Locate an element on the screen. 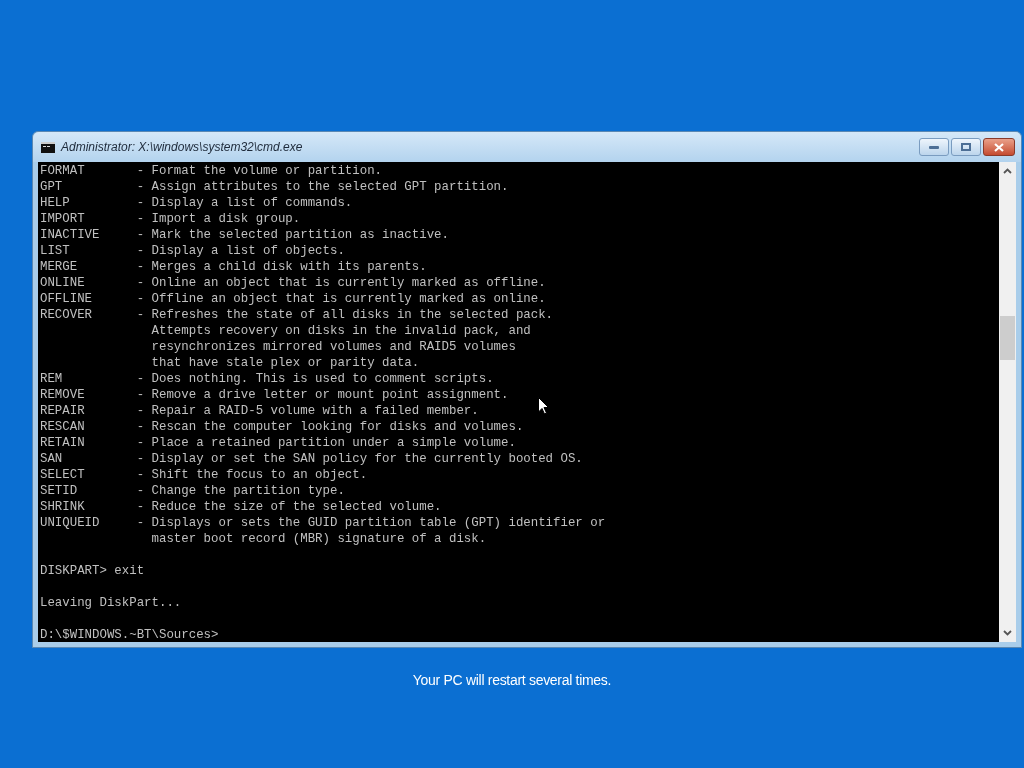 Image resolution: width=1024 pixels, height=768 pixels. console-line: RESCAN - Rescan the computer looking for disks and volumes. is located at coordinates (282, 427).